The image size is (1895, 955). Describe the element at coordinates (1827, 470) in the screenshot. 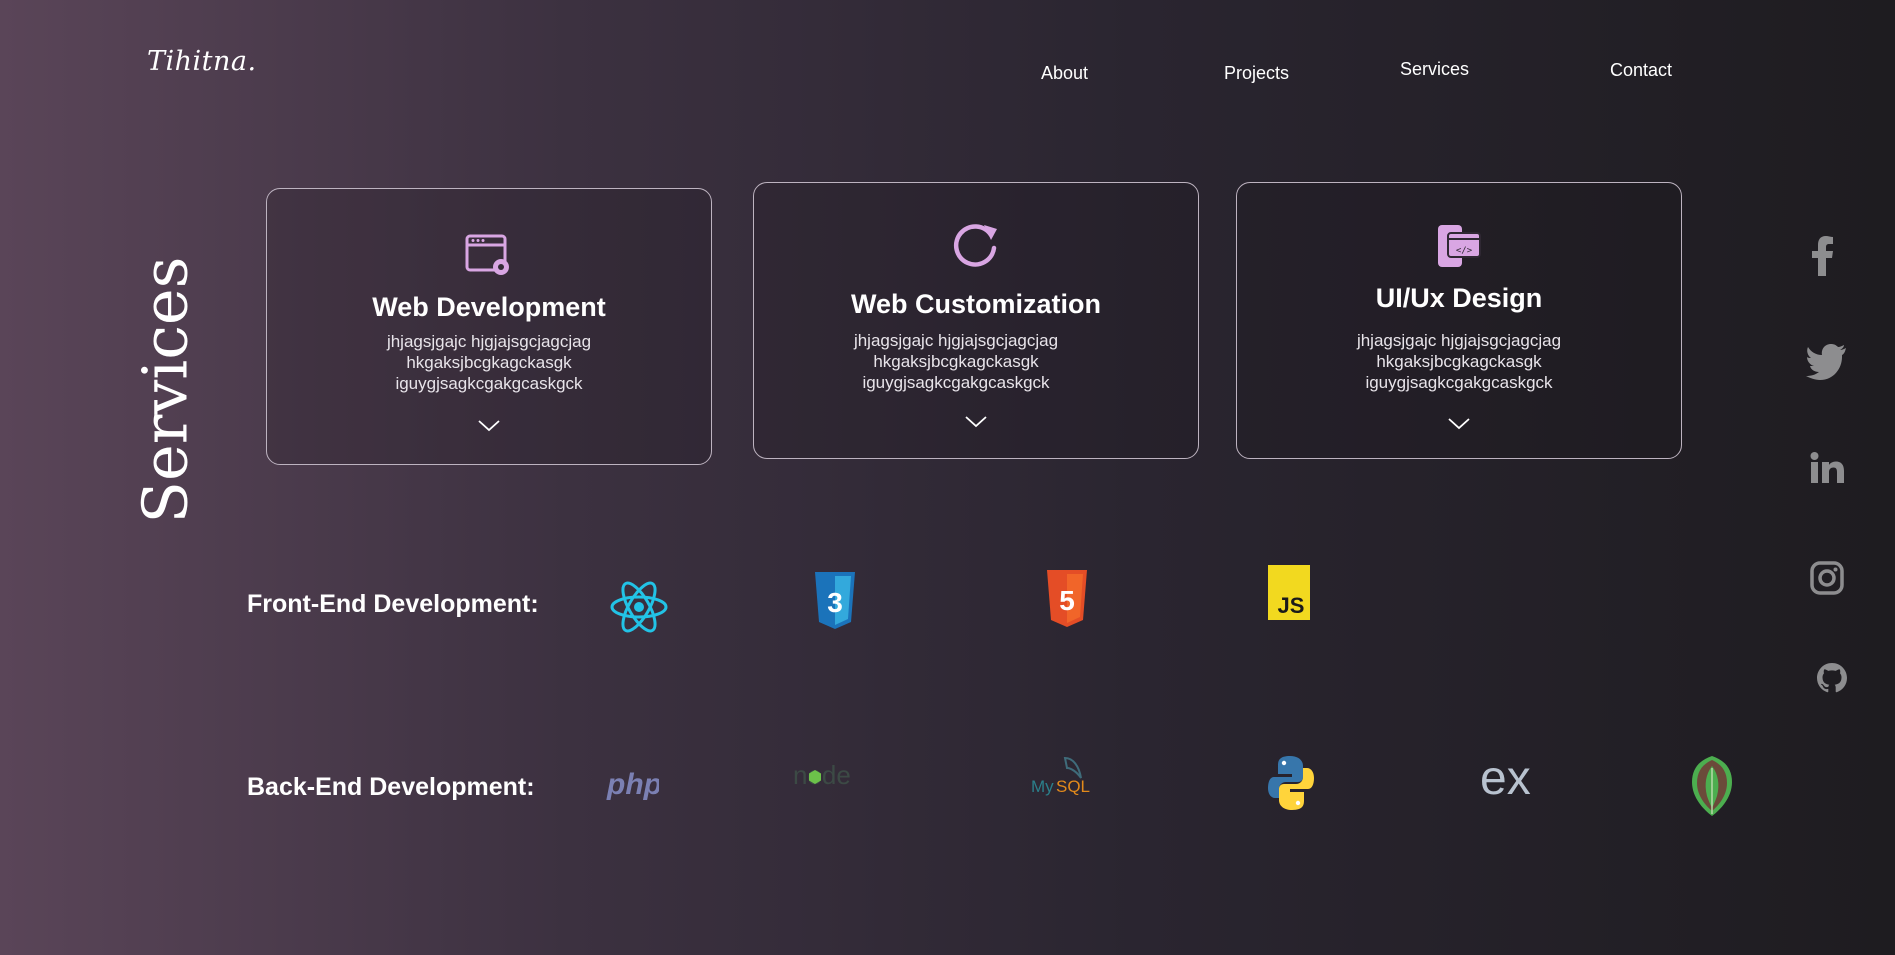

I see `linkedin-icon` at that location.